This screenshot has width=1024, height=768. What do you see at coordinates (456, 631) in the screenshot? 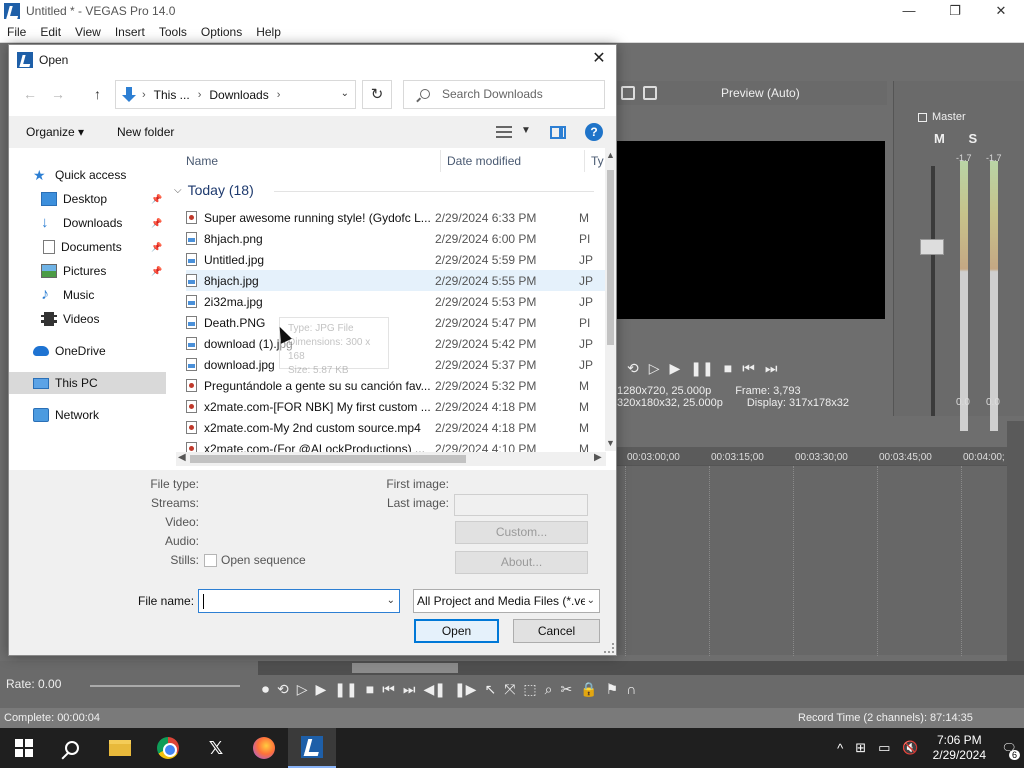
I see `open-button: Open` at bounding box center [456, 631].